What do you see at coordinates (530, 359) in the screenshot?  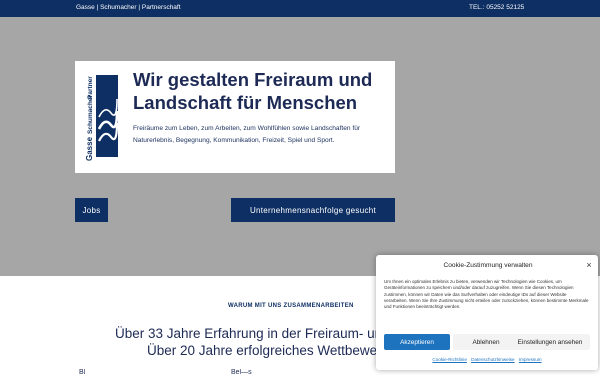 I see `imprint-link: Impressum` at bounding box center [530, 359].